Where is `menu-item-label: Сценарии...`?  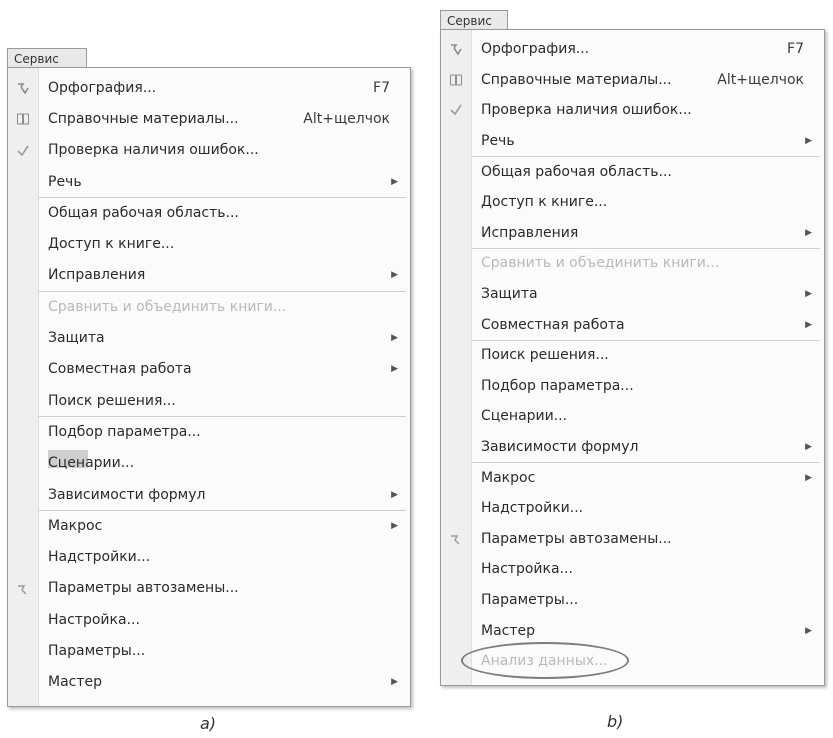
menu-item-label: Сценарии... is located at coordinates (91, 463).